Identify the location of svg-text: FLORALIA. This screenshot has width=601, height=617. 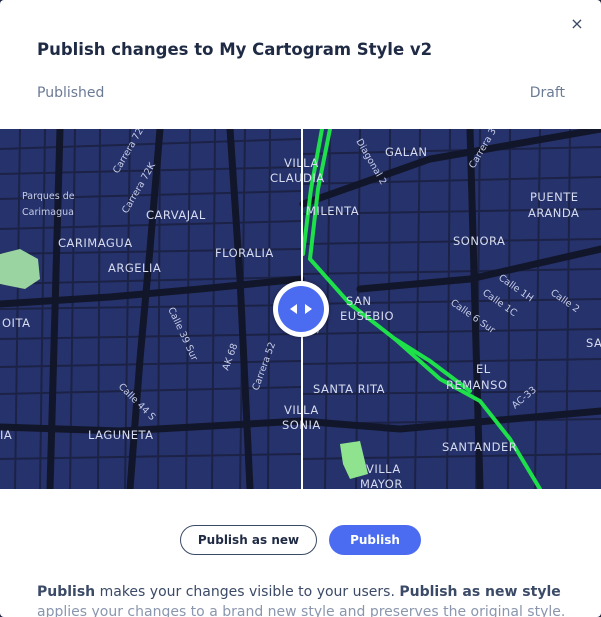
(244, 253).